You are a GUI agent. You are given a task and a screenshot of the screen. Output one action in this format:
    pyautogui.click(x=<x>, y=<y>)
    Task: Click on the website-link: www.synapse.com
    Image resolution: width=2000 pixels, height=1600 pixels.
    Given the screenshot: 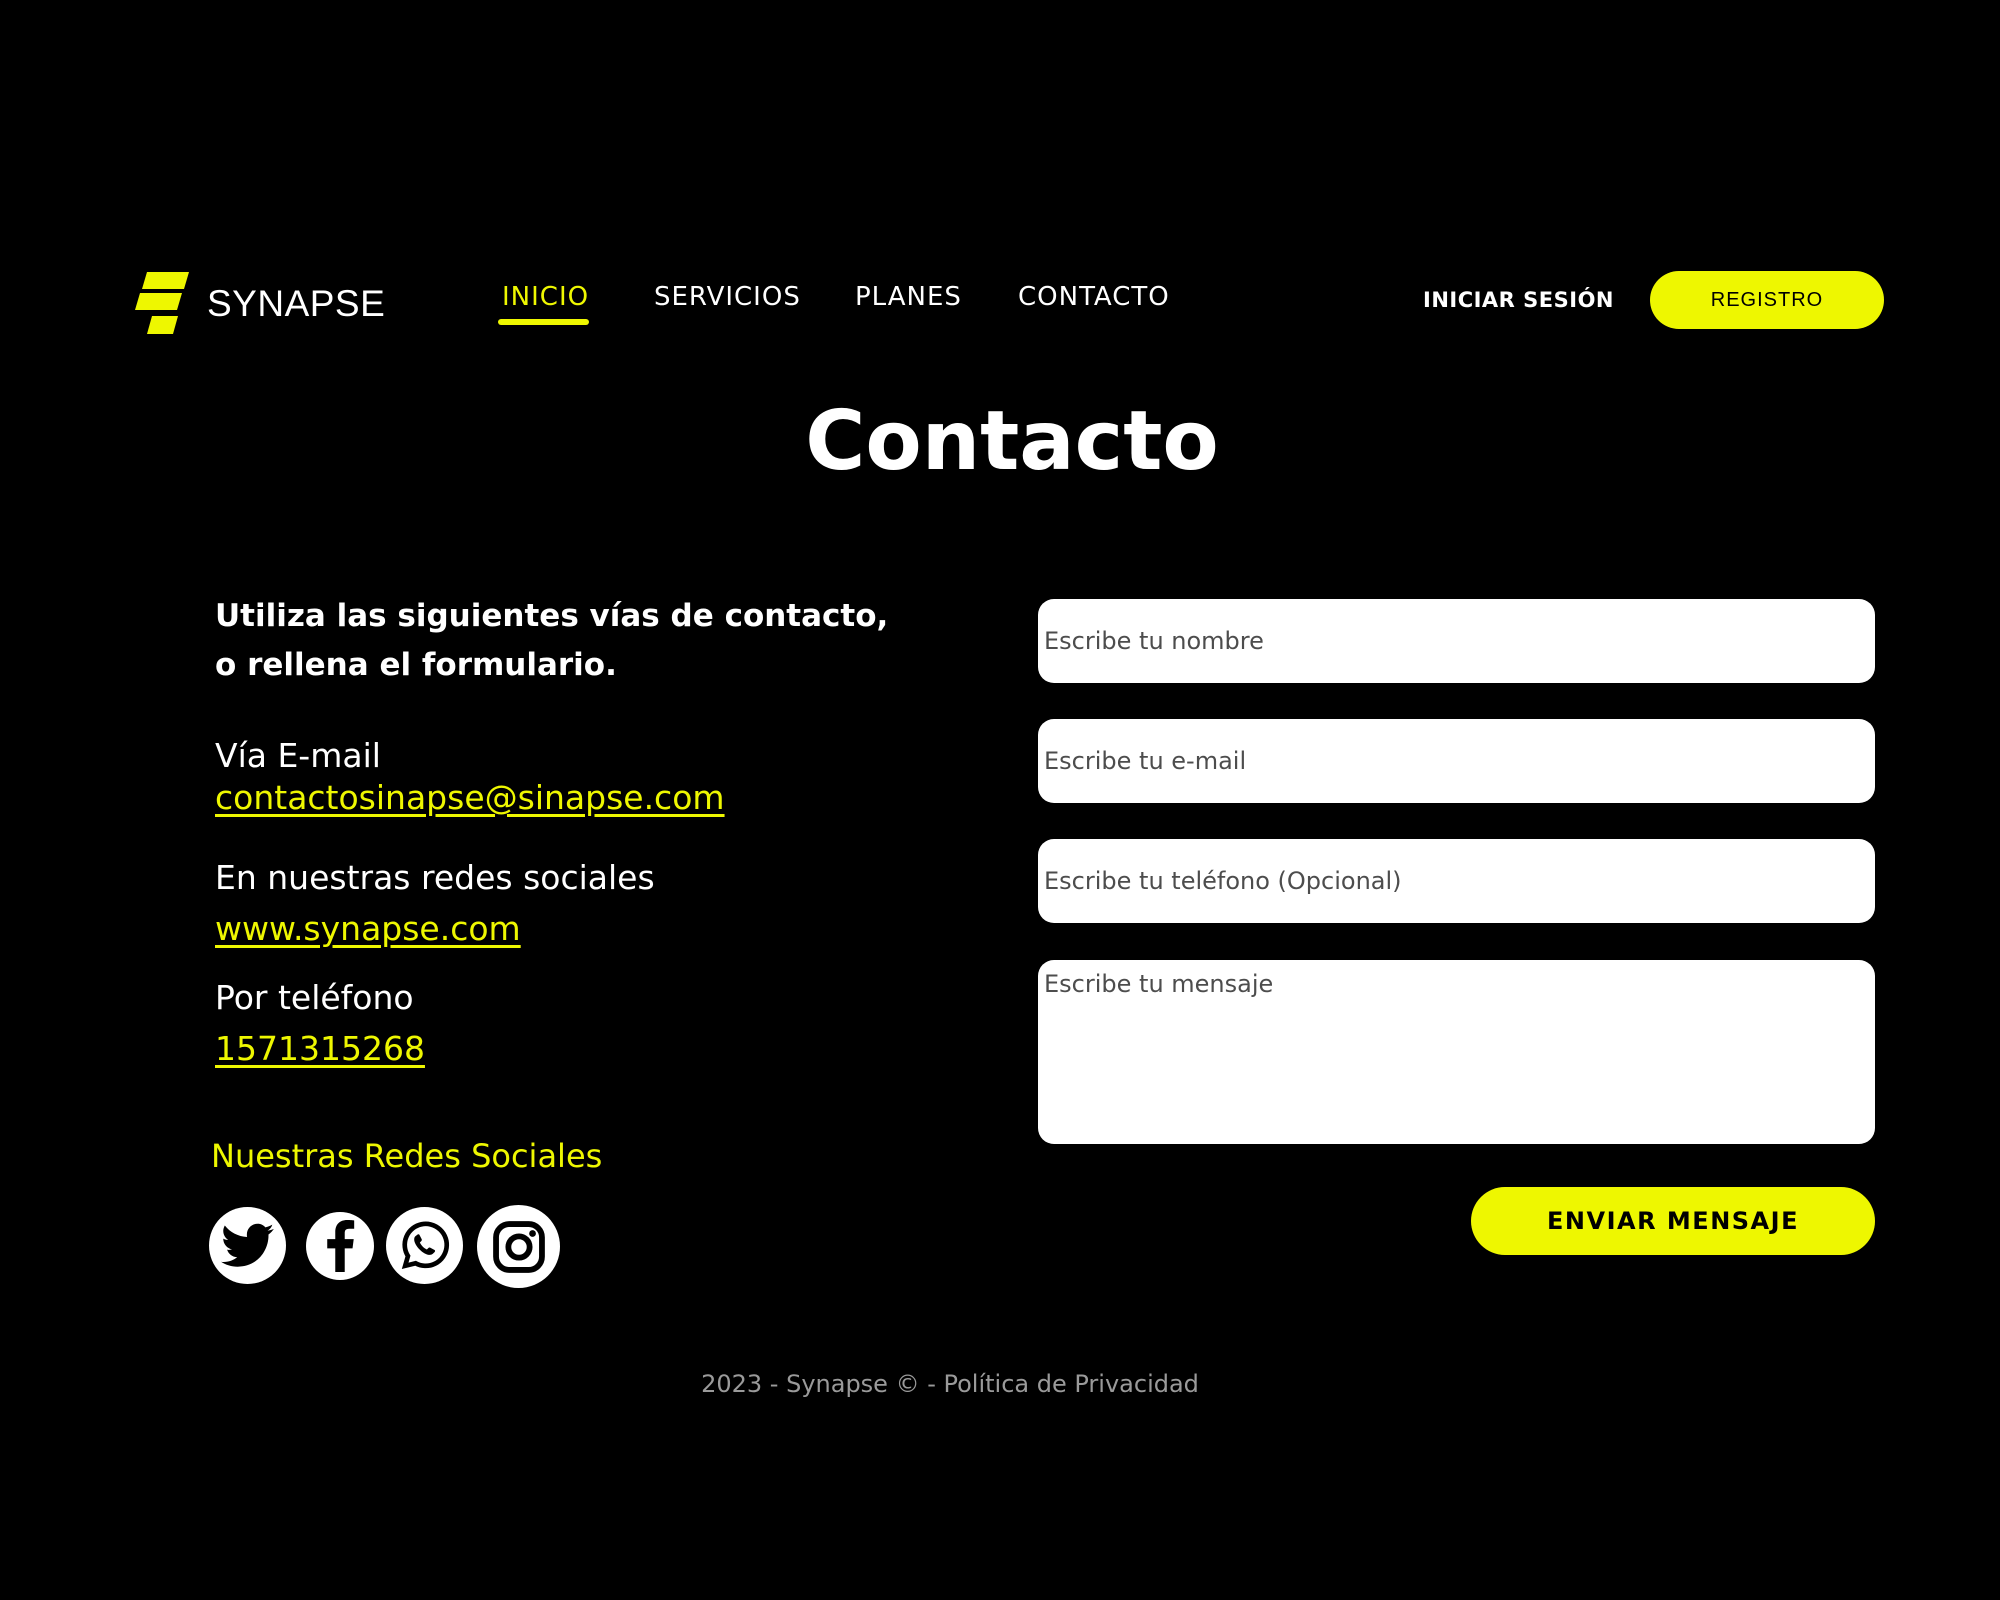 What is the action you would take?
    pyautogui.click(x=368, y=929)
    